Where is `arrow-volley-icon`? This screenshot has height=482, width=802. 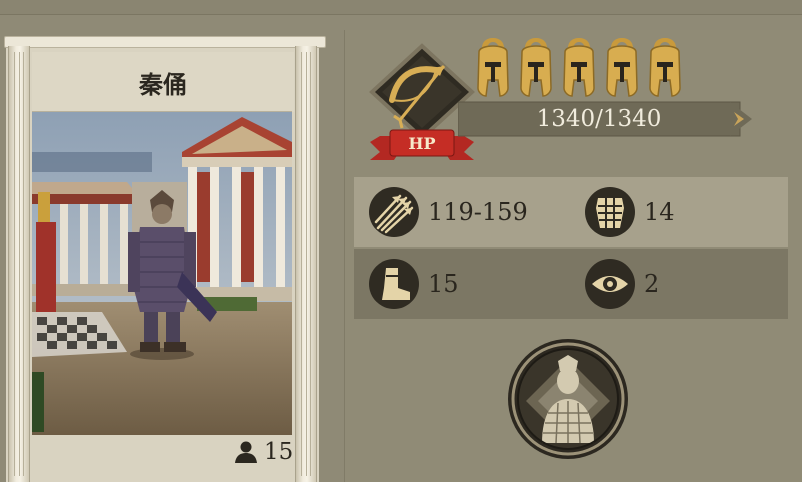
arrow-volley-icon is located at coordinates (394, 212).